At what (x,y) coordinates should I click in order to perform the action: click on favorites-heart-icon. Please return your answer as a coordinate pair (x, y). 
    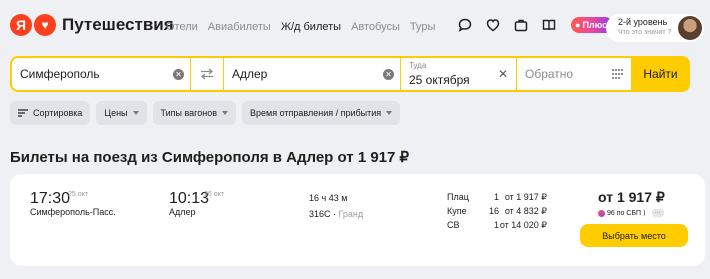
    Looking at the image, I should click on (493, 25).